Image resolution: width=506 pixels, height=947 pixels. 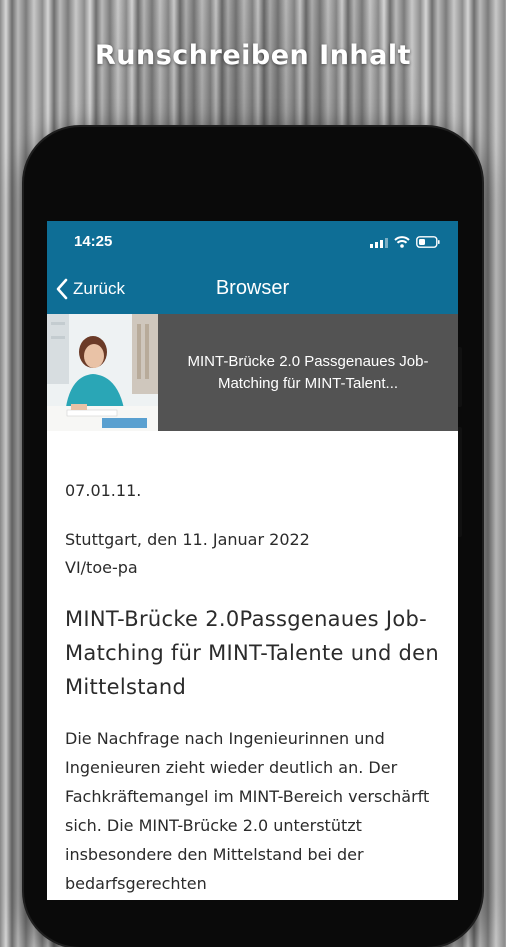 What do you see at coordinates (187, 539) in the screenshot?
I see `article-place-date: Stuttgart, den 11. Januar 2022` at bounding box center [187, 539].